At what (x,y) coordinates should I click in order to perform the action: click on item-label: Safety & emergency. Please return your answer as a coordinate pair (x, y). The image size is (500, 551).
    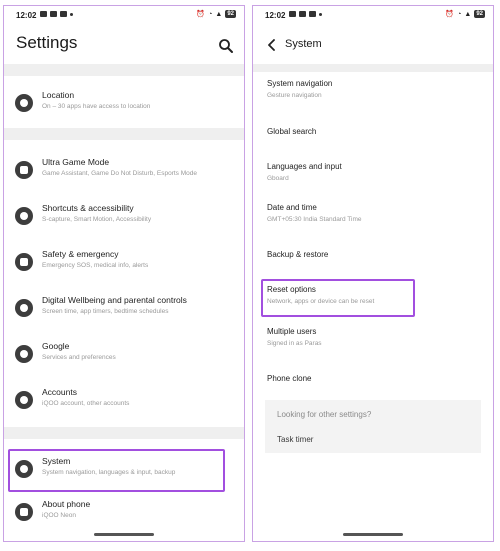
    Looking at the image, I should click on (80, 254).